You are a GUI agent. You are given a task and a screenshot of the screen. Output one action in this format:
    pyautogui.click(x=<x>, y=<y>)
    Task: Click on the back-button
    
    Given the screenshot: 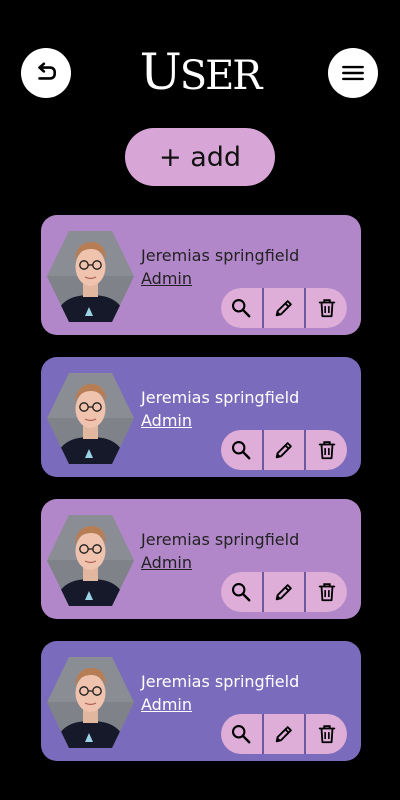 What is the action you would take?
    pyautogui.click(x=46, y=73)
    